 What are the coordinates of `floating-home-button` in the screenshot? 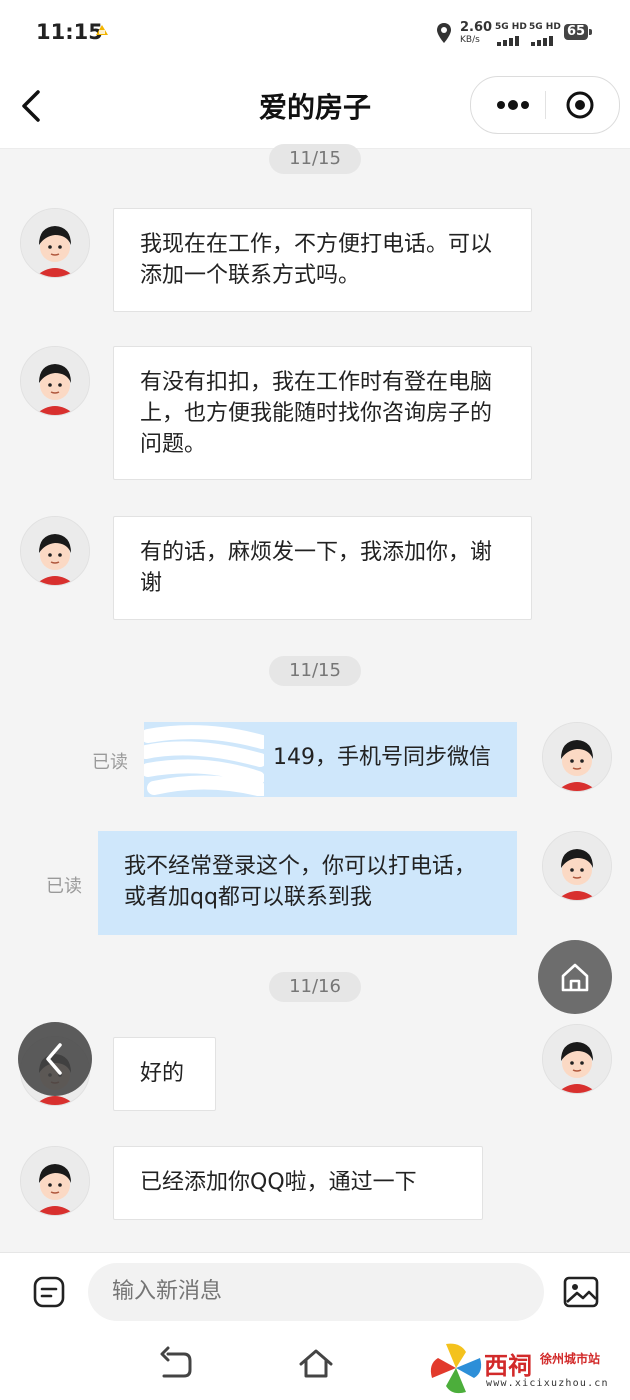 It's located at (575, 977).